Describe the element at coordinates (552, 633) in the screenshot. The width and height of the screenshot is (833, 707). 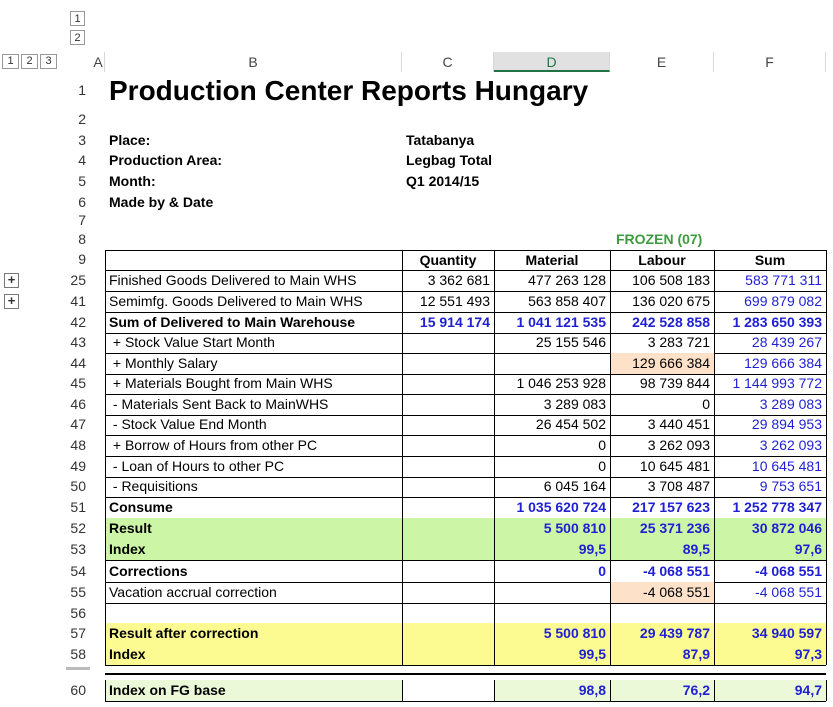
I see `cell-m: 5 500 810` at that location.